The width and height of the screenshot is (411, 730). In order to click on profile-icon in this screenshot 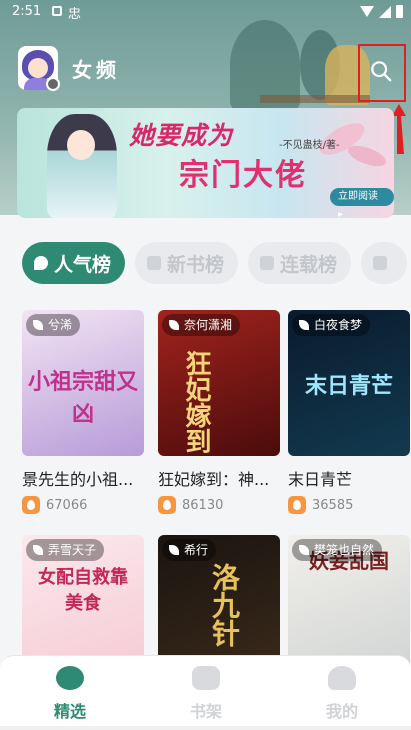, I will do `click(342, 678)`.